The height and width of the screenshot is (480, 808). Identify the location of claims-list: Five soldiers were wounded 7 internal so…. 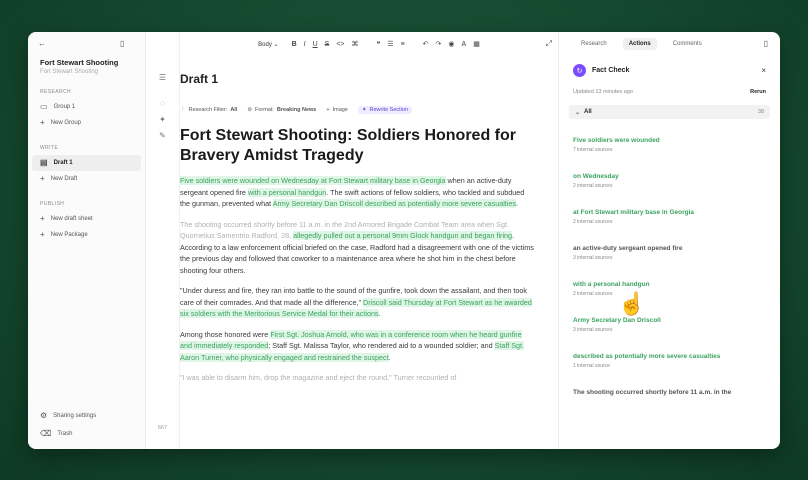
(669, 266).